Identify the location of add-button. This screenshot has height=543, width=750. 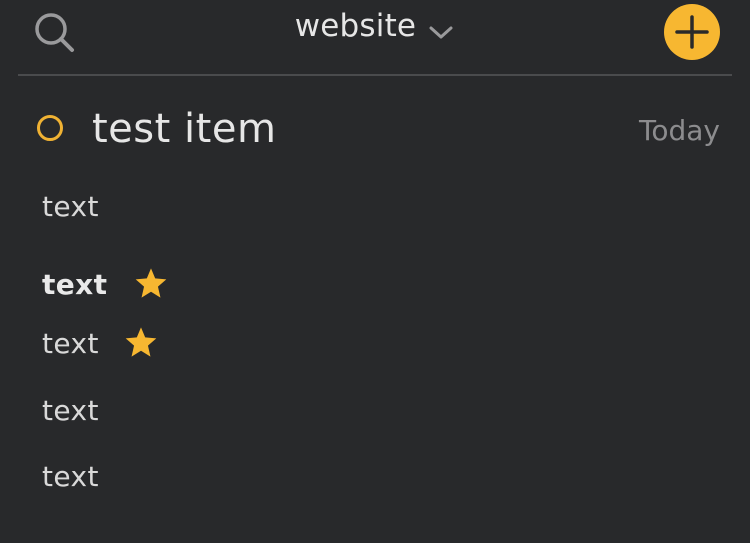
(692, 32).